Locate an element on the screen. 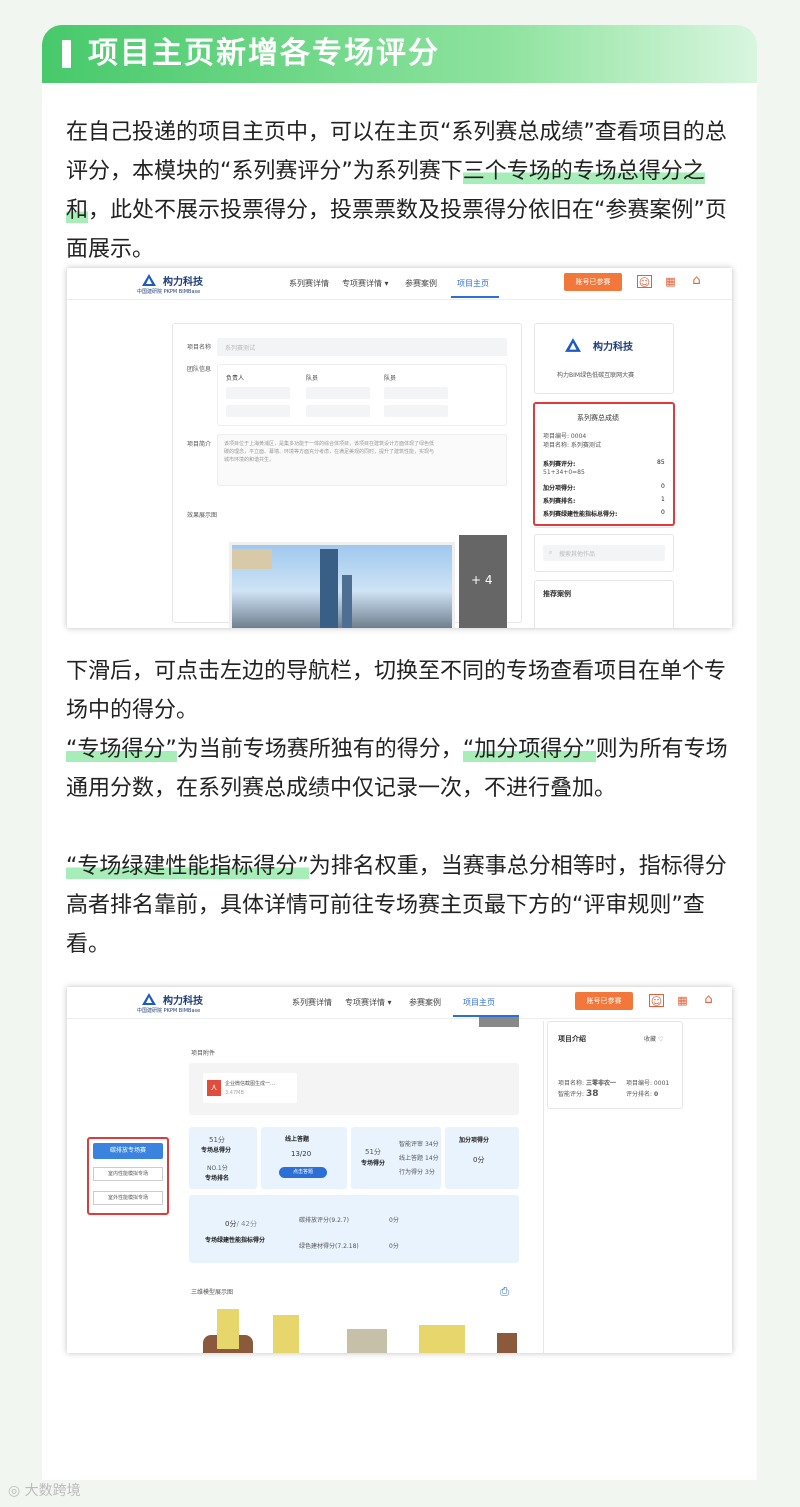 The width and height of the screenshot is (800, 1507). attachment-file-size: 3.47MB is located at coordinates (234, 1093).